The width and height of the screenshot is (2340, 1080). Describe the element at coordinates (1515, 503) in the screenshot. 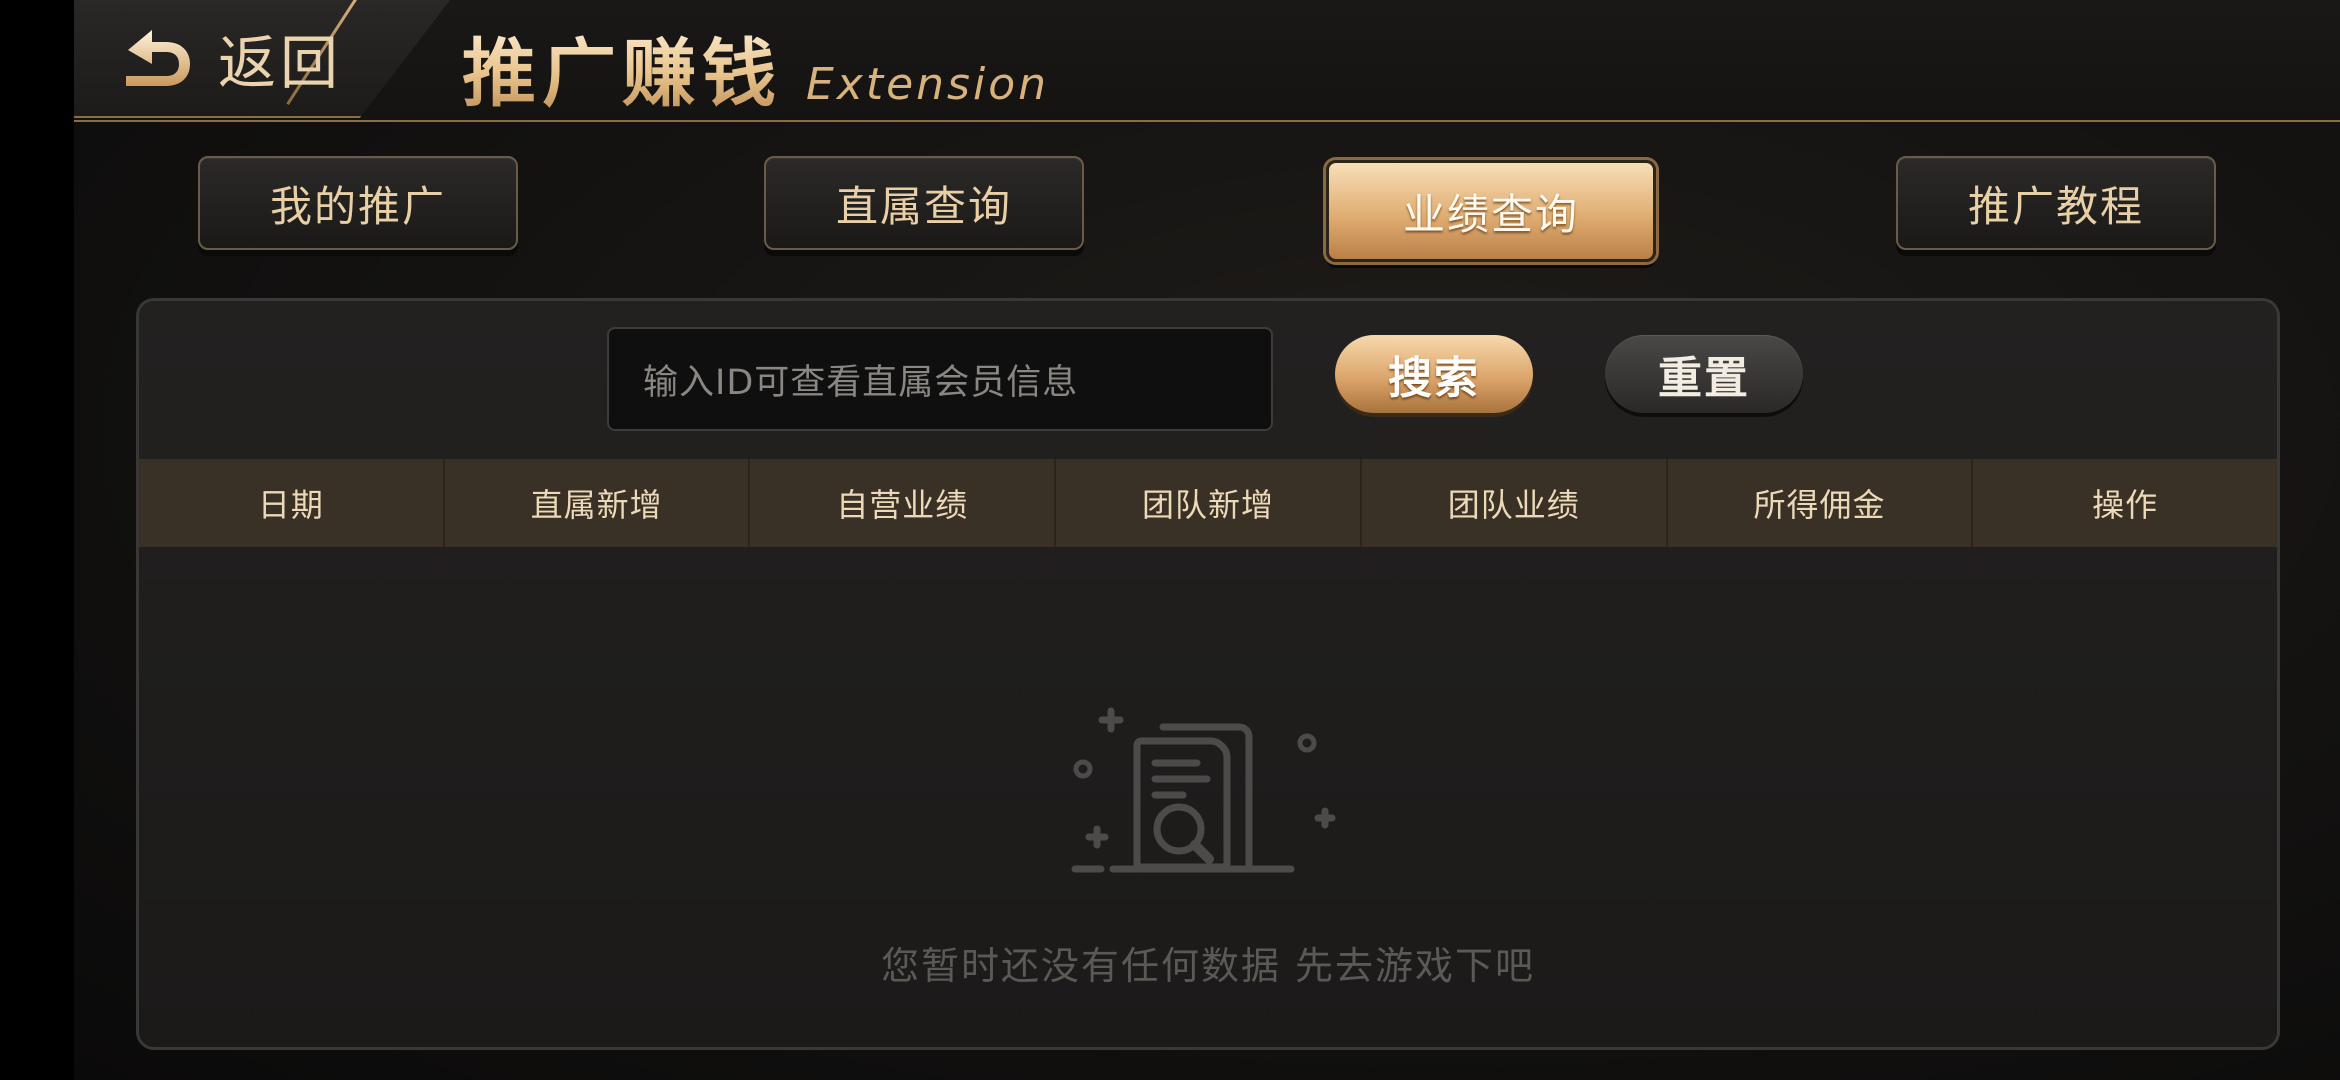

I see `column-header-team-performance: 团队业绩` at that location.